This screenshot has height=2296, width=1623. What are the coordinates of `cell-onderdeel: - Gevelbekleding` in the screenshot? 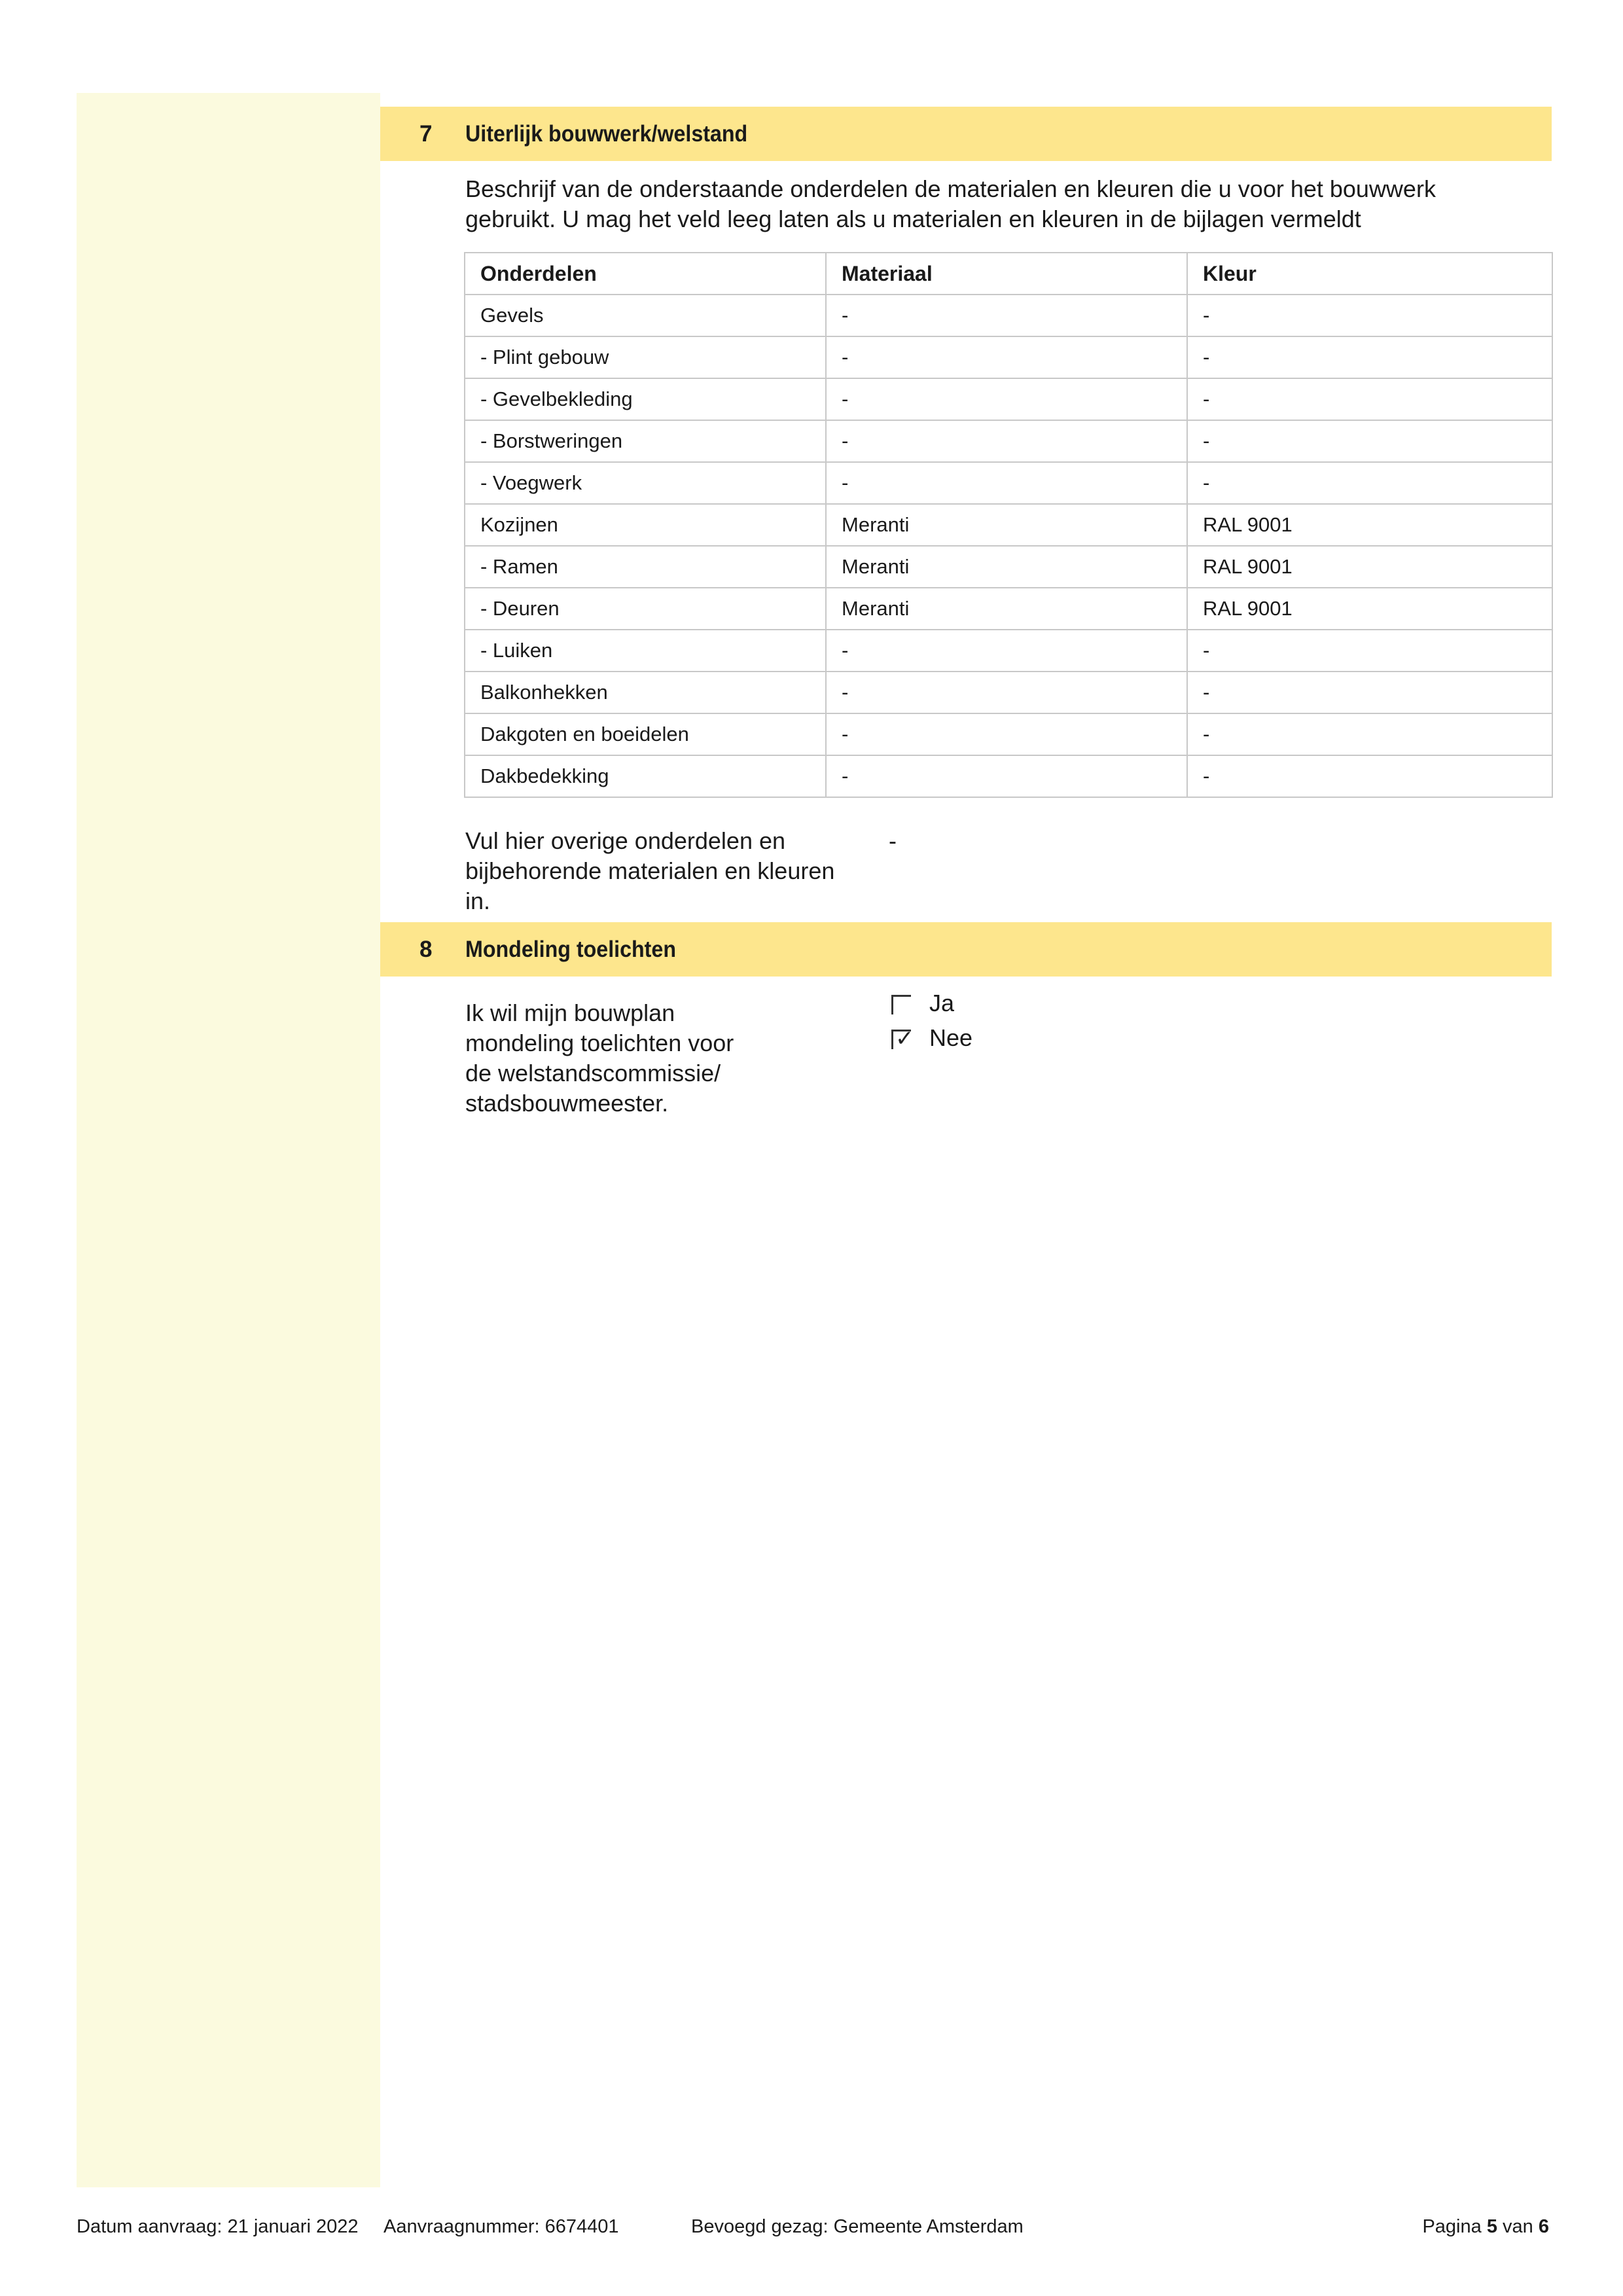 It's located at (646, 399).